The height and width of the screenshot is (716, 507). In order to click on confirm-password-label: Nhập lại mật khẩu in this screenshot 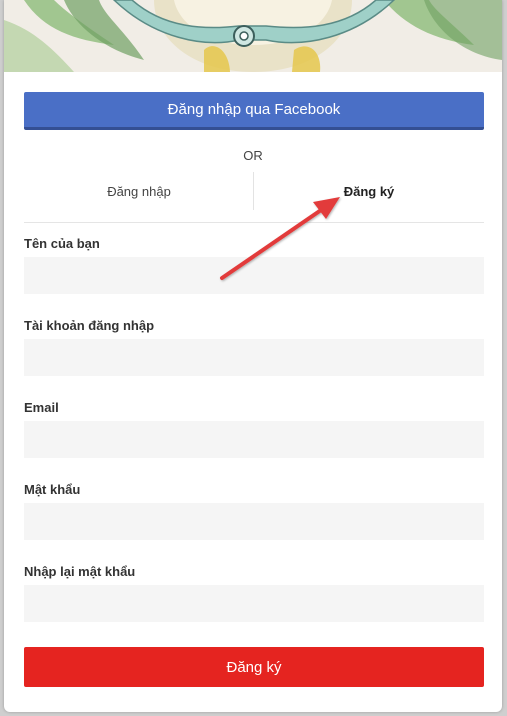, I will do `click(80, 571)`.